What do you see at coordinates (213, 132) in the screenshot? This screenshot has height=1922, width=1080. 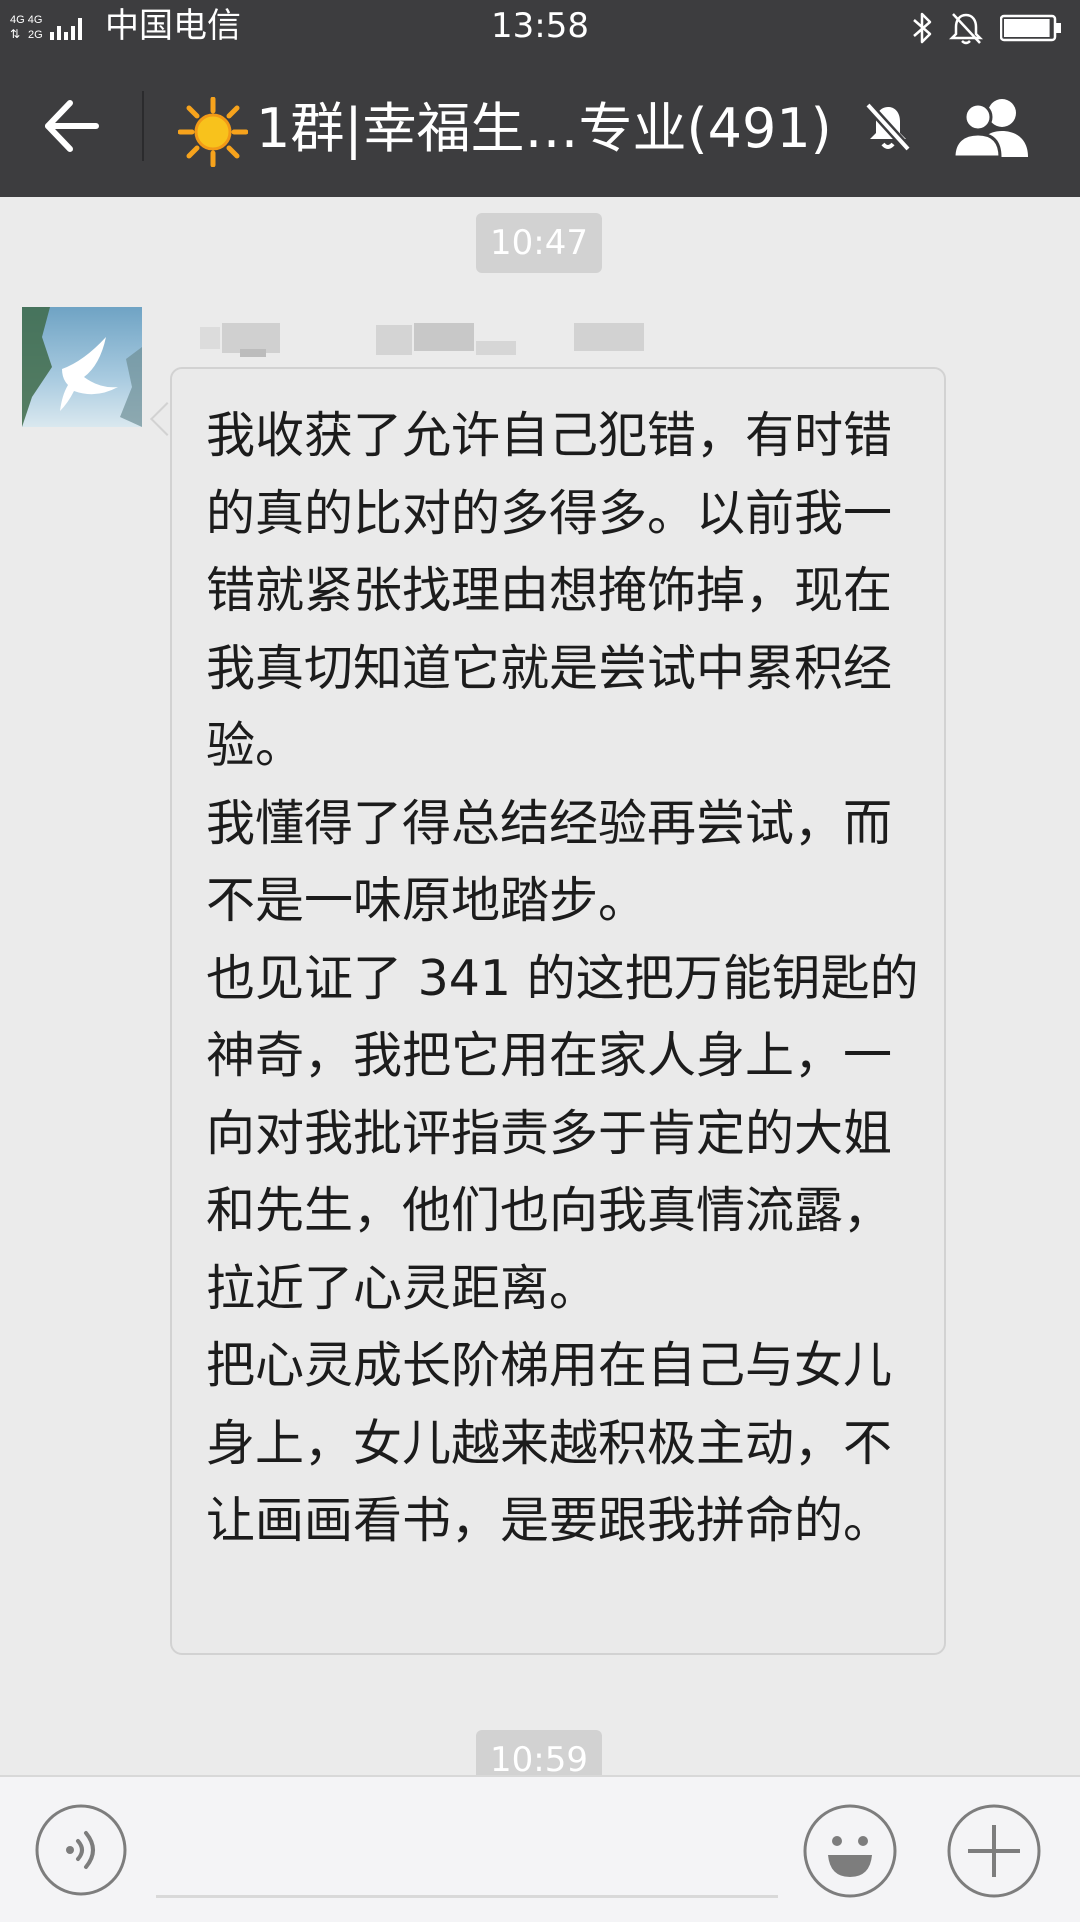 I see `sun-emoji-icon` at bounding box center [213, 132].